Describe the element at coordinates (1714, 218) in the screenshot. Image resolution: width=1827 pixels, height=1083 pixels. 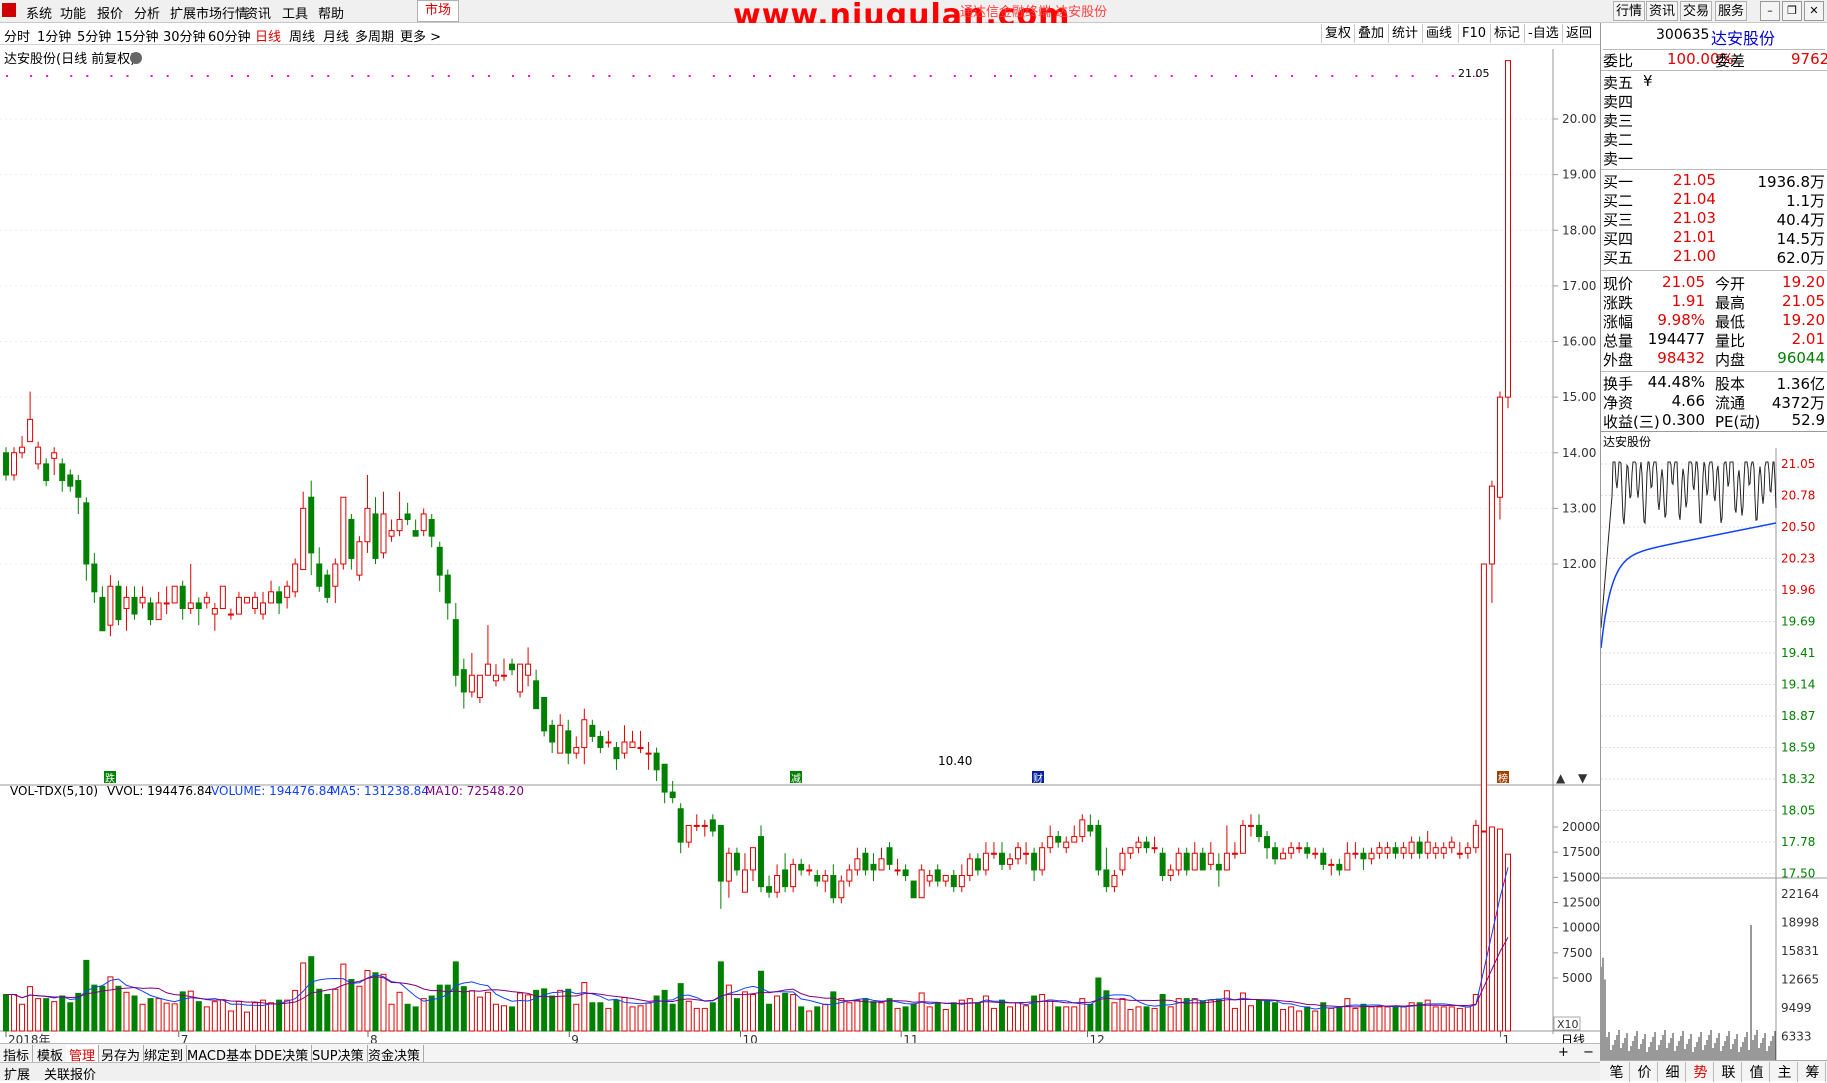
I see `buy-row-3: 买三 21.03 40.4万` at that location.